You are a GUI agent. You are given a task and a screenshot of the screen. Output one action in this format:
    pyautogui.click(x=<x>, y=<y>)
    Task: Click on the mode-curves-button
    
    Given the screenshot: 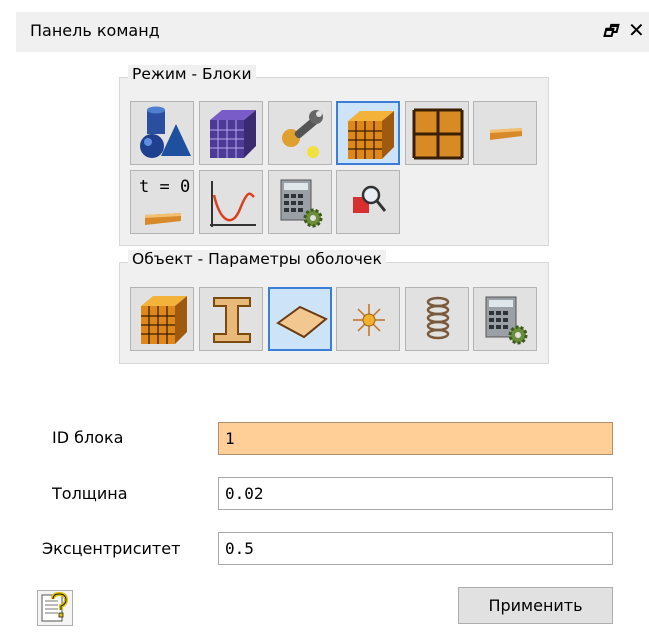 What is the action you would take?
    pyautogui.click(x=231, y=202)
    